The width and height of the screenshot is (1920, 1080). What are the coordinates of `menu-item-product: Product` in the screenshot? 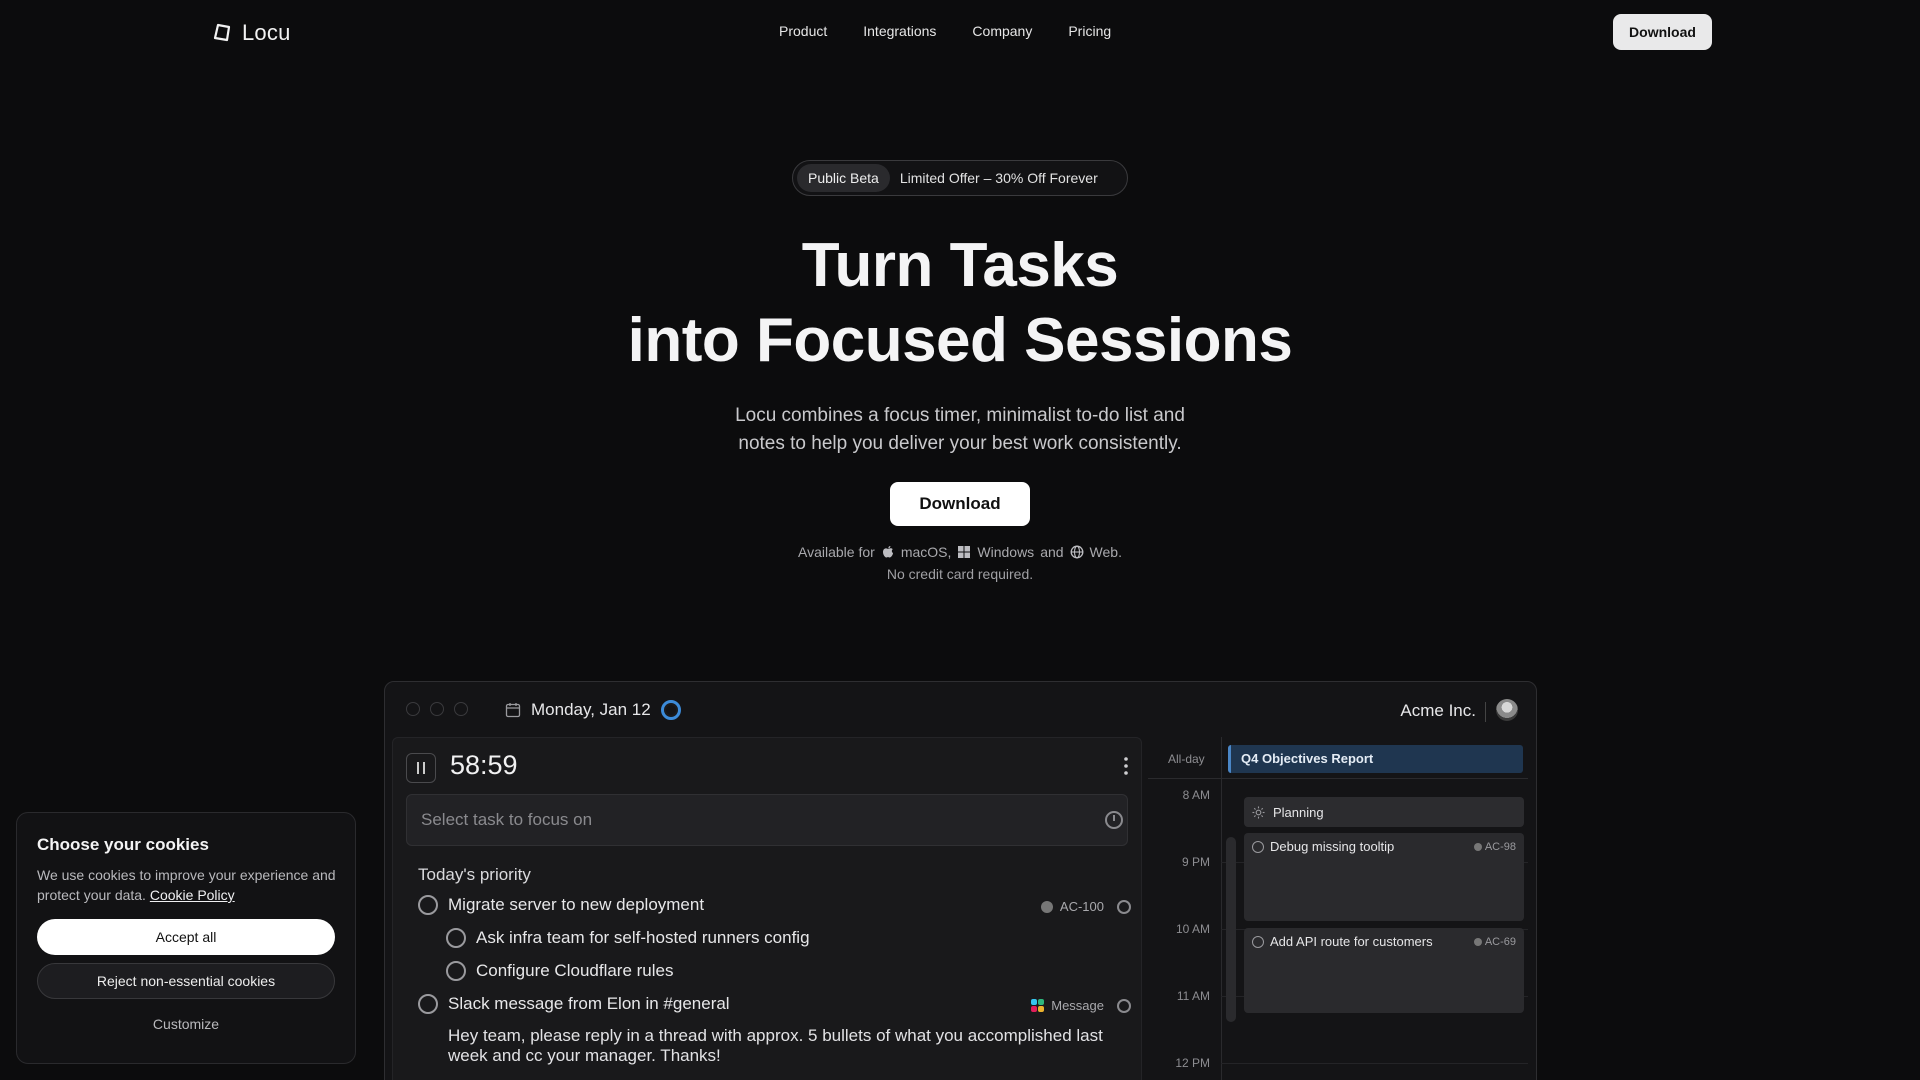 It's located at (803, 31).